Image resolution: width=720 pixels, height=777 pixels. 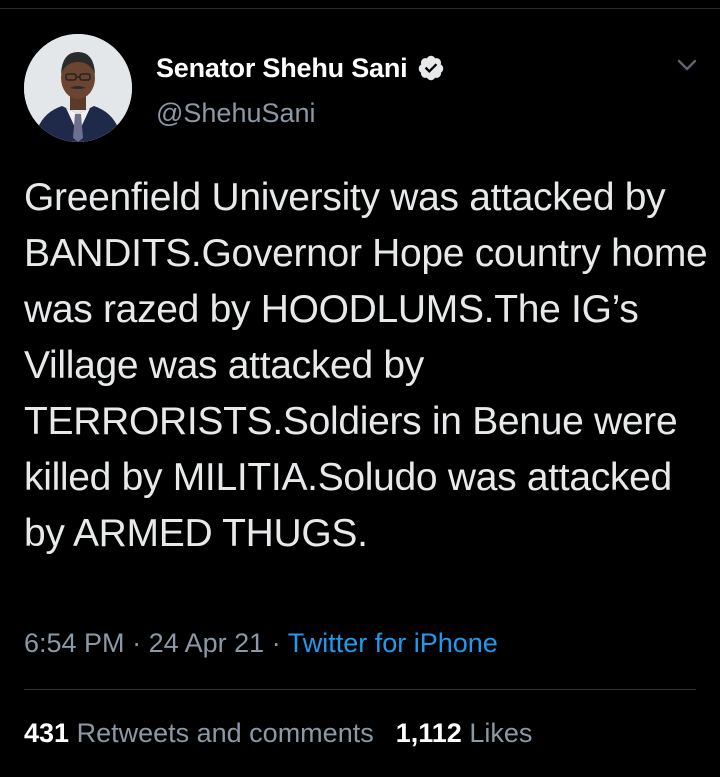 I want to click on tweet-meta: 6:54 PM · 24 Apr 21 · Twitter for iPhone, so click(x=261, y=643).